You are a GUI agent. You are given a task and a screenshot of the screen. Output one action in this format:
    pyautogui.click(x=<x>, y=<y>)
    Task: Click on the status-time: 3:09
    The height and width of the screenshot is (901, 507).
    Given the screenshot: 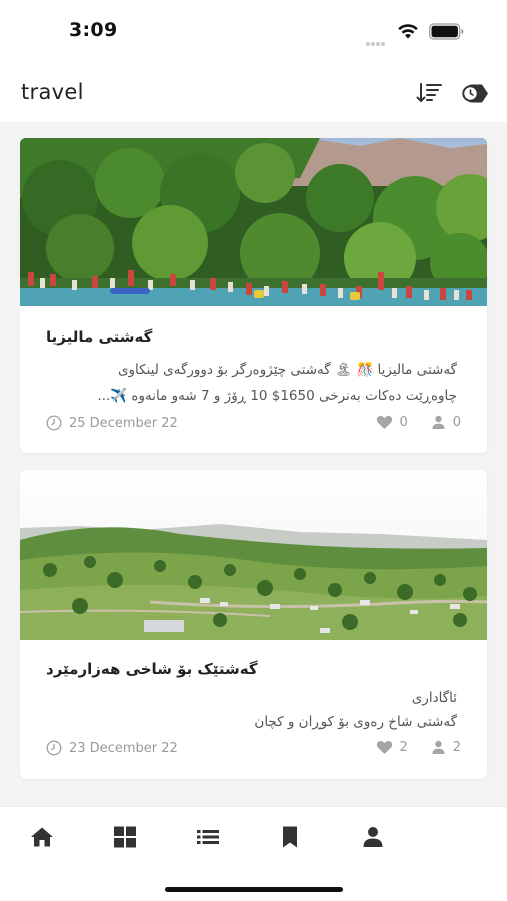 What is the action you would take?
    pyautogui.click(x=93, y=30)
    